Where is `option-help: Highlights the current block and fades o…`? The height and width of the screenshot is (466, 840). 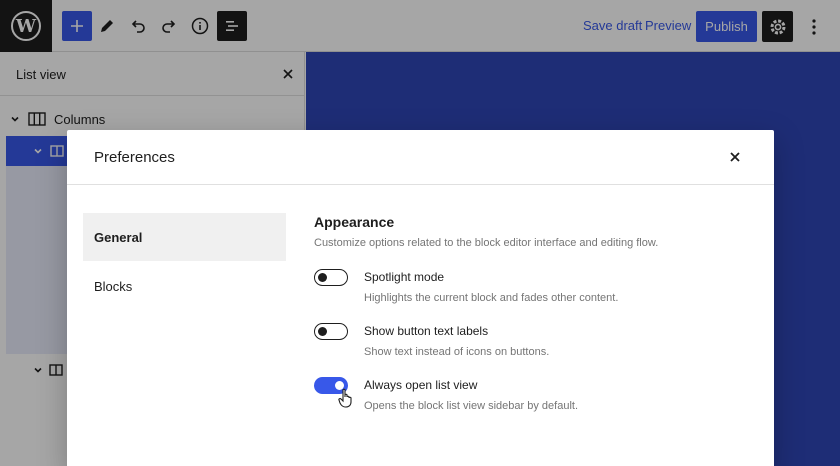 option-help: Highlights the current block and fades o… is located at coordinates (491, 298).